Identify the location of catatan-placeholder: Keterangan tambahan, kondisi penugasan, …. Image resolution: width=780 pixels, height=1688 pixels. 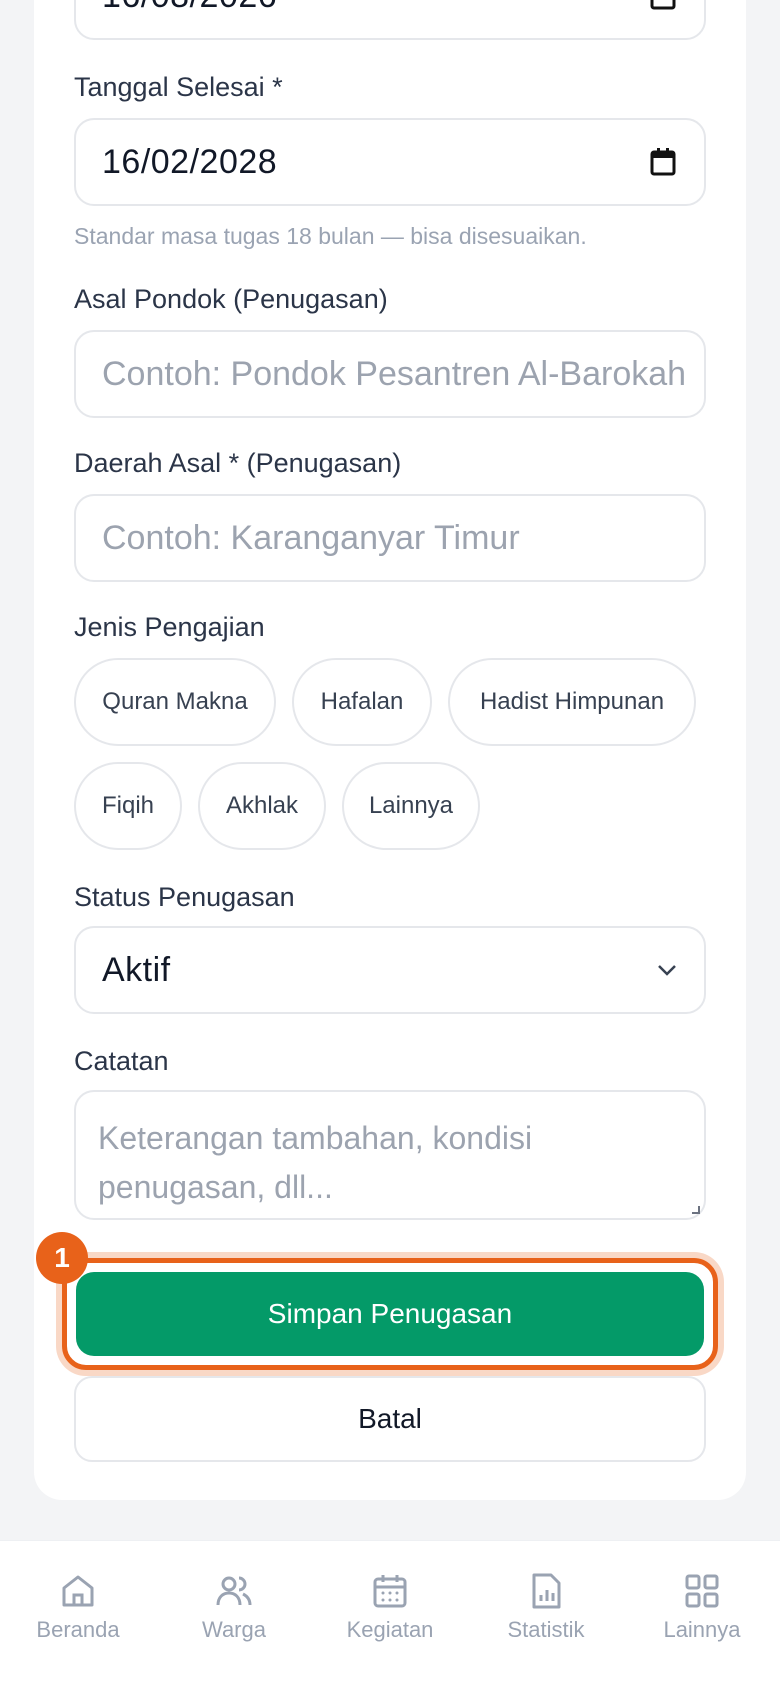
(315, 1162).